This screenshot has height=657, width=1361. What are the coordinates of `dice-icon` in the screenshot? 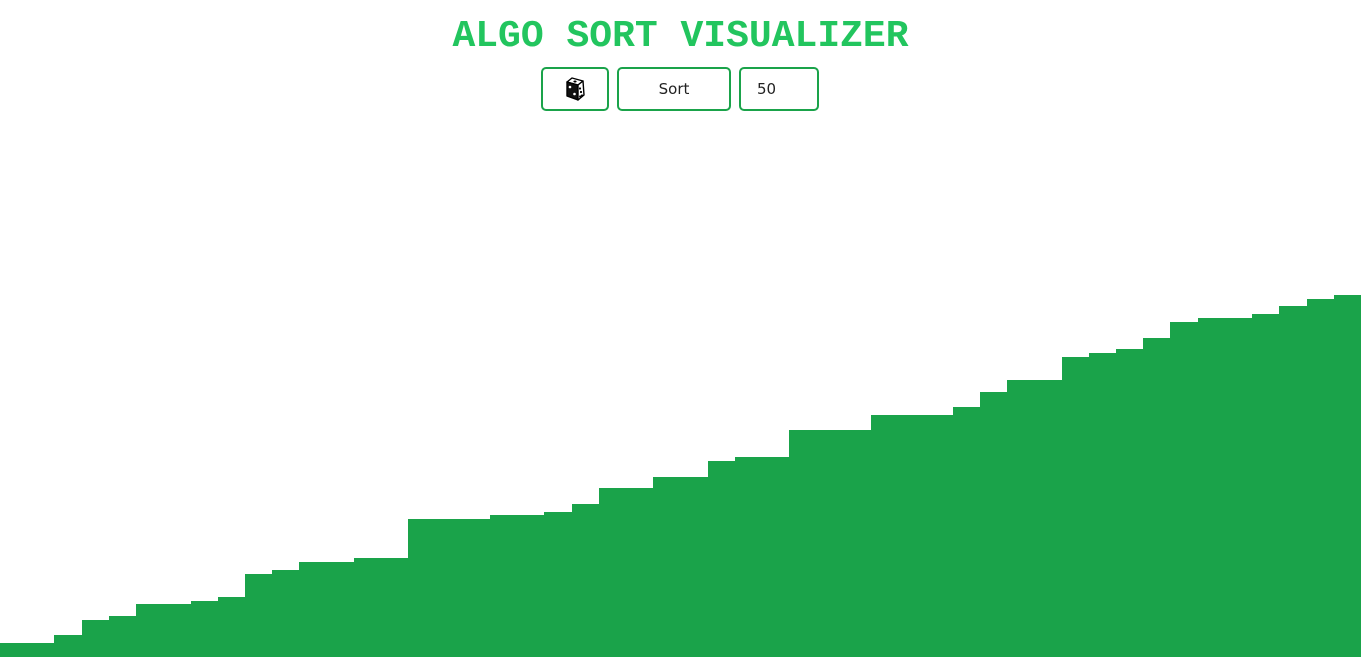 It's located at (575, 89).